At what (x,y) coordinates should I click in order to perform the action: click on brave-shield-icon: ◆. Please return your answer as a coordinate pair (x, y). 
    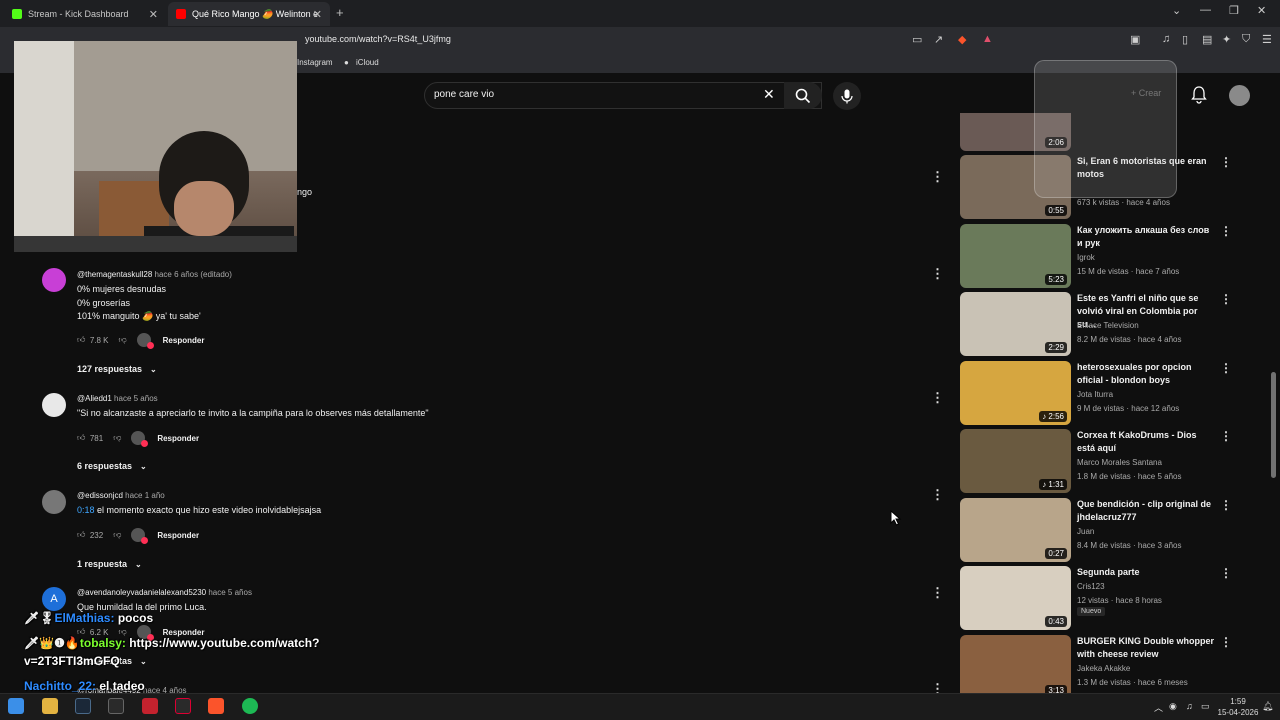
    Looking at the image, I should click on (962, 39).